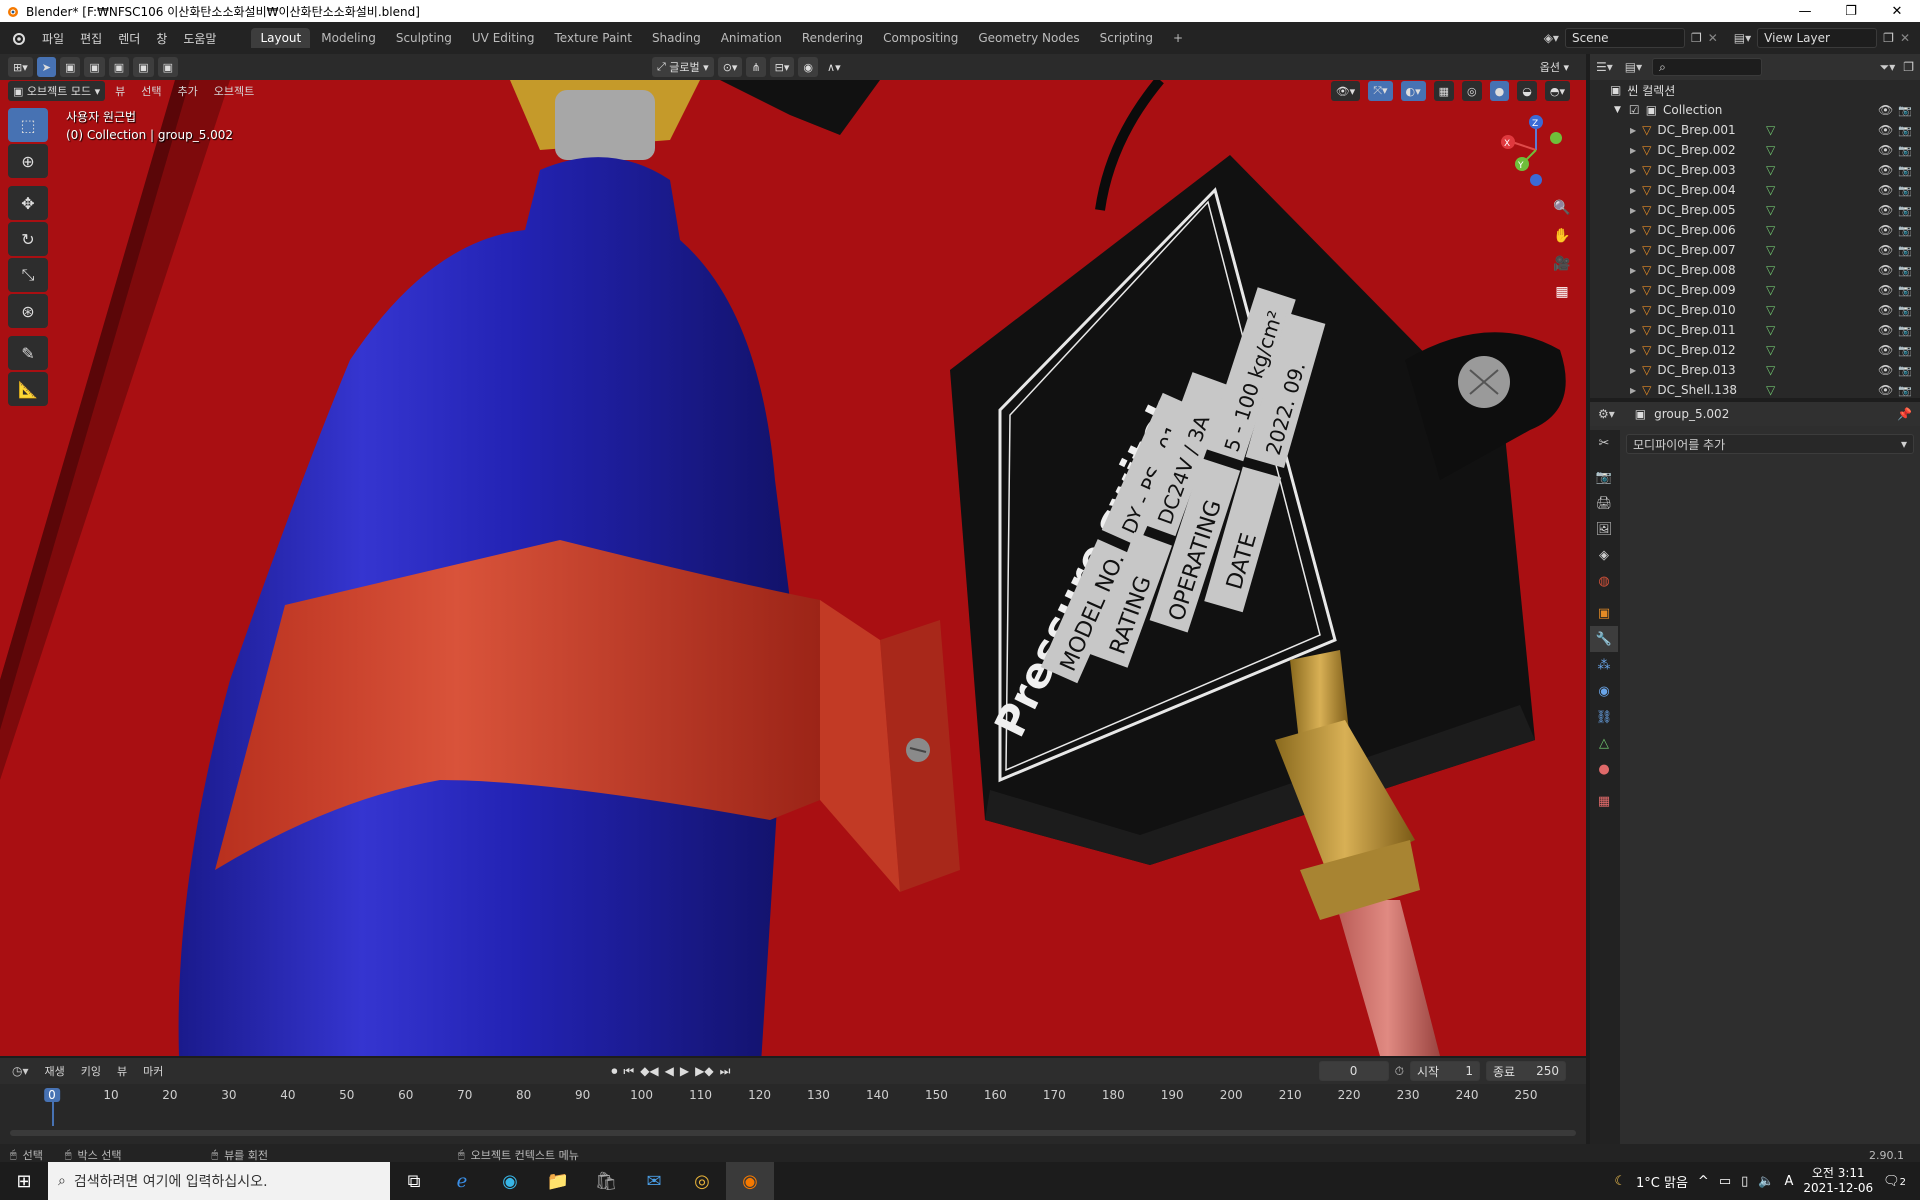 The image size is (1920, 1200). Describe the element at coordinates (1838, 1181) in the screenshot. I see `clock: 오전 3:11 2021-12-06` at that location.